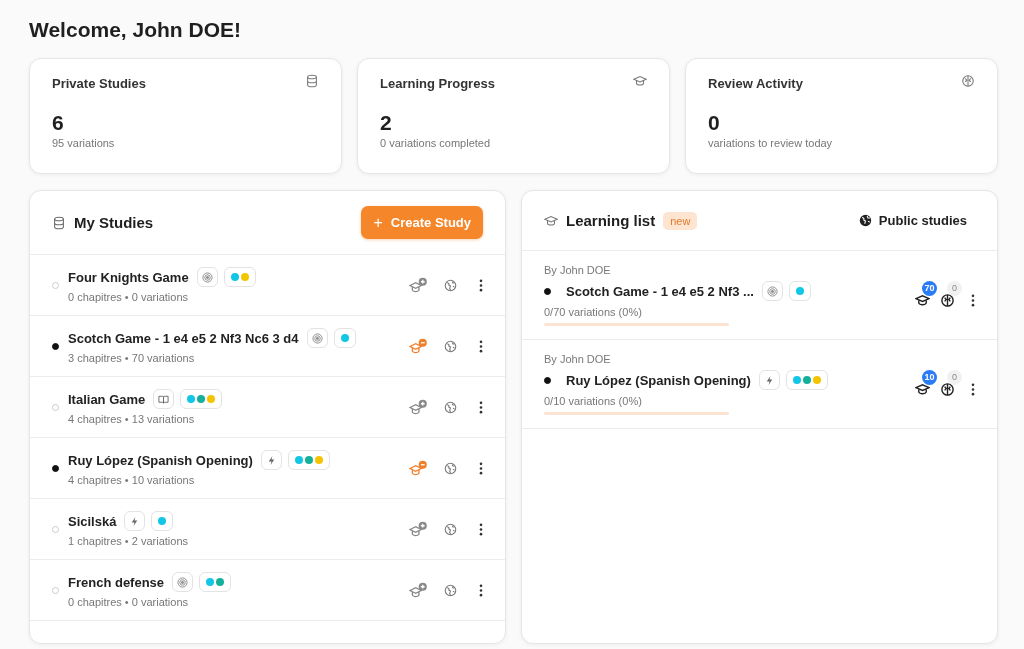  What do you see at coordinates (929, 288) in the screenshot?
I see `count-badge: 70` at bounding box center [929, 288].